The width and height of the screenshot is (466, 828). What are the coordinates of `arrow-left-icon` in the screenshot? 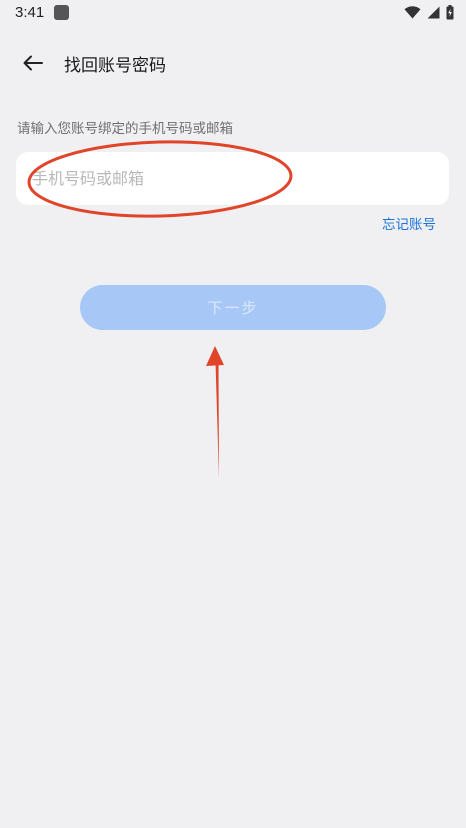 It's located at (33, 63).